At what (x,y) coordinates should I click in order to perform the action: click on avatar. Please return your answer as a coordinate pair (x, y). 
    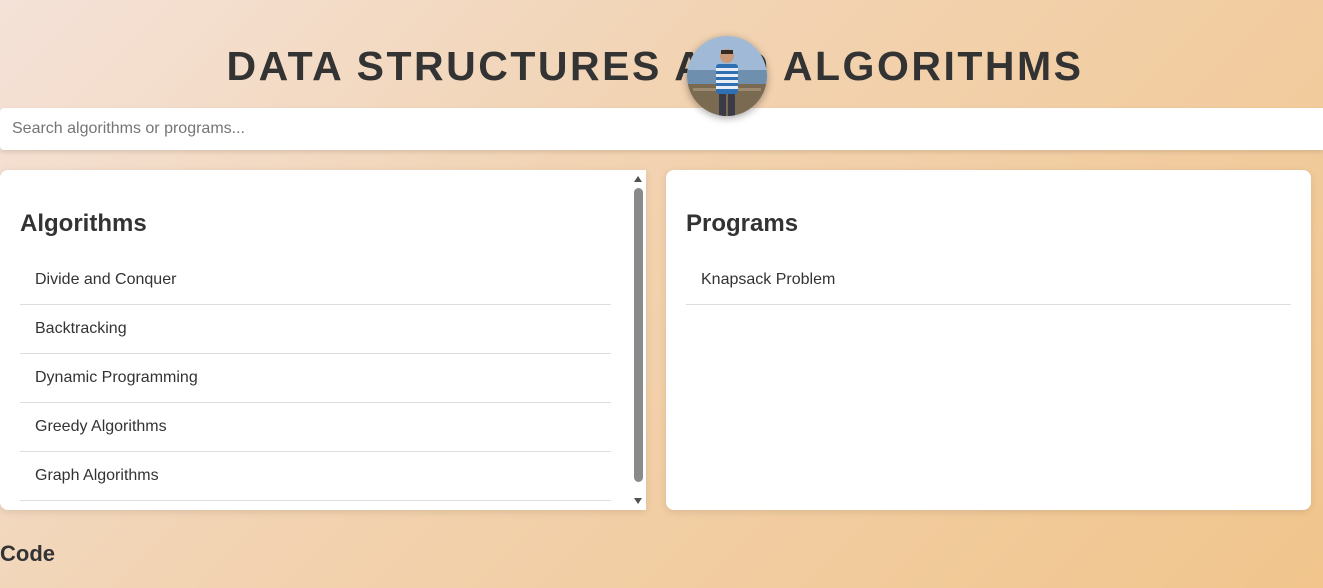
    Looking at the image, I should click on (727, 76).